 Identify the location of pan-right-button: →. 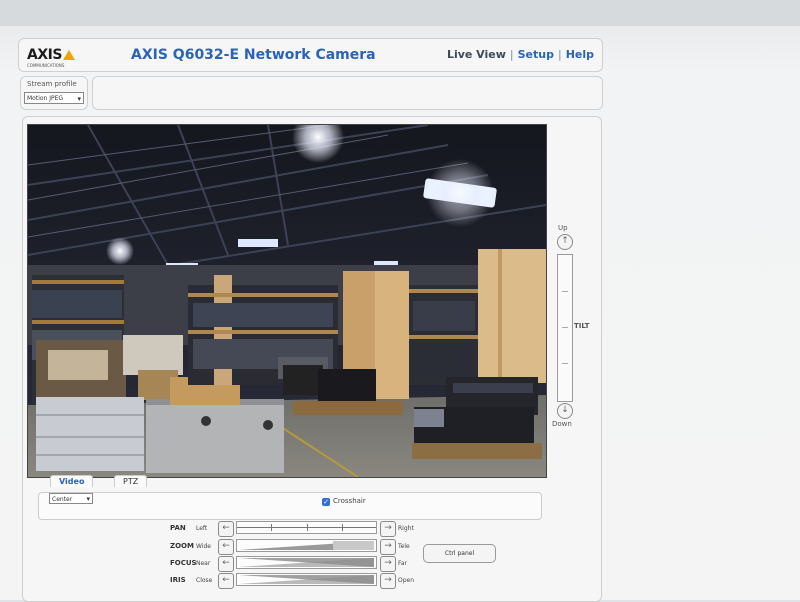
(388, 529).